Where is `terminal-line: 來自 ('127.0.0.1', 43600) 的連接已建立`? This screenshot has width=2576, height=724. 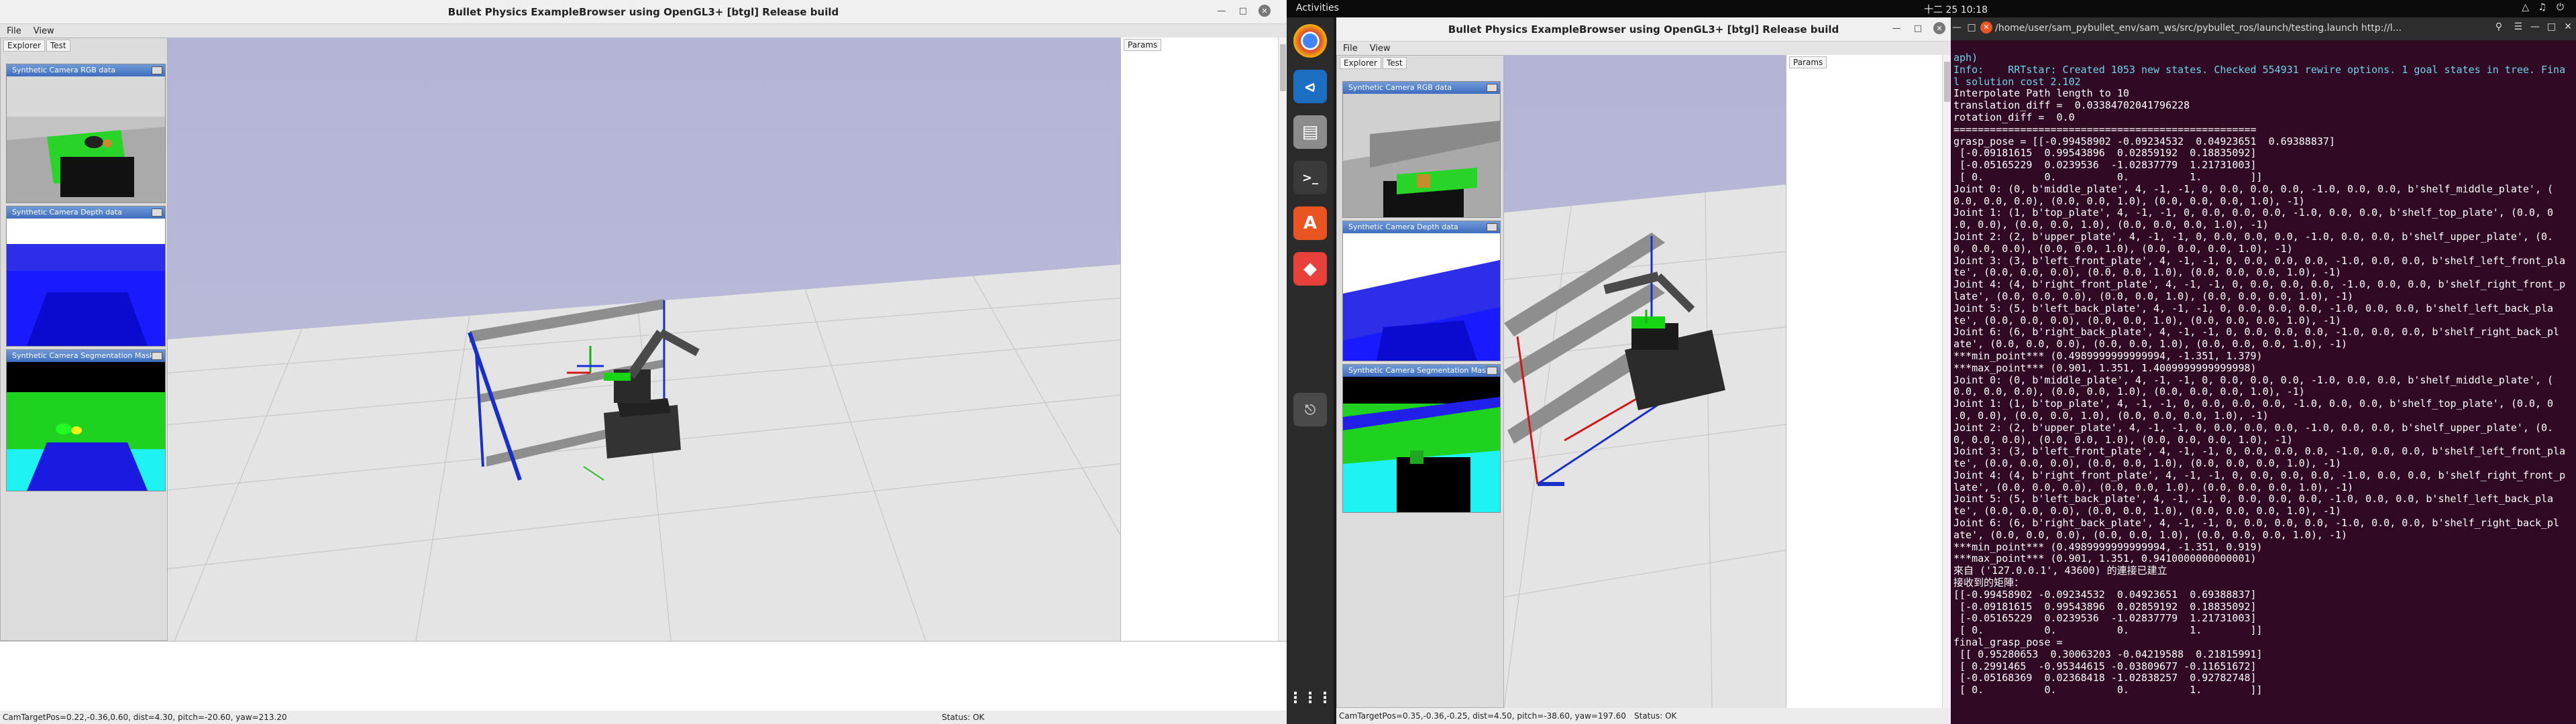 terminal-line: 來自 ('127.0.0.1', 43600) 的連接已建立 is located at coordinates (2060, 571).